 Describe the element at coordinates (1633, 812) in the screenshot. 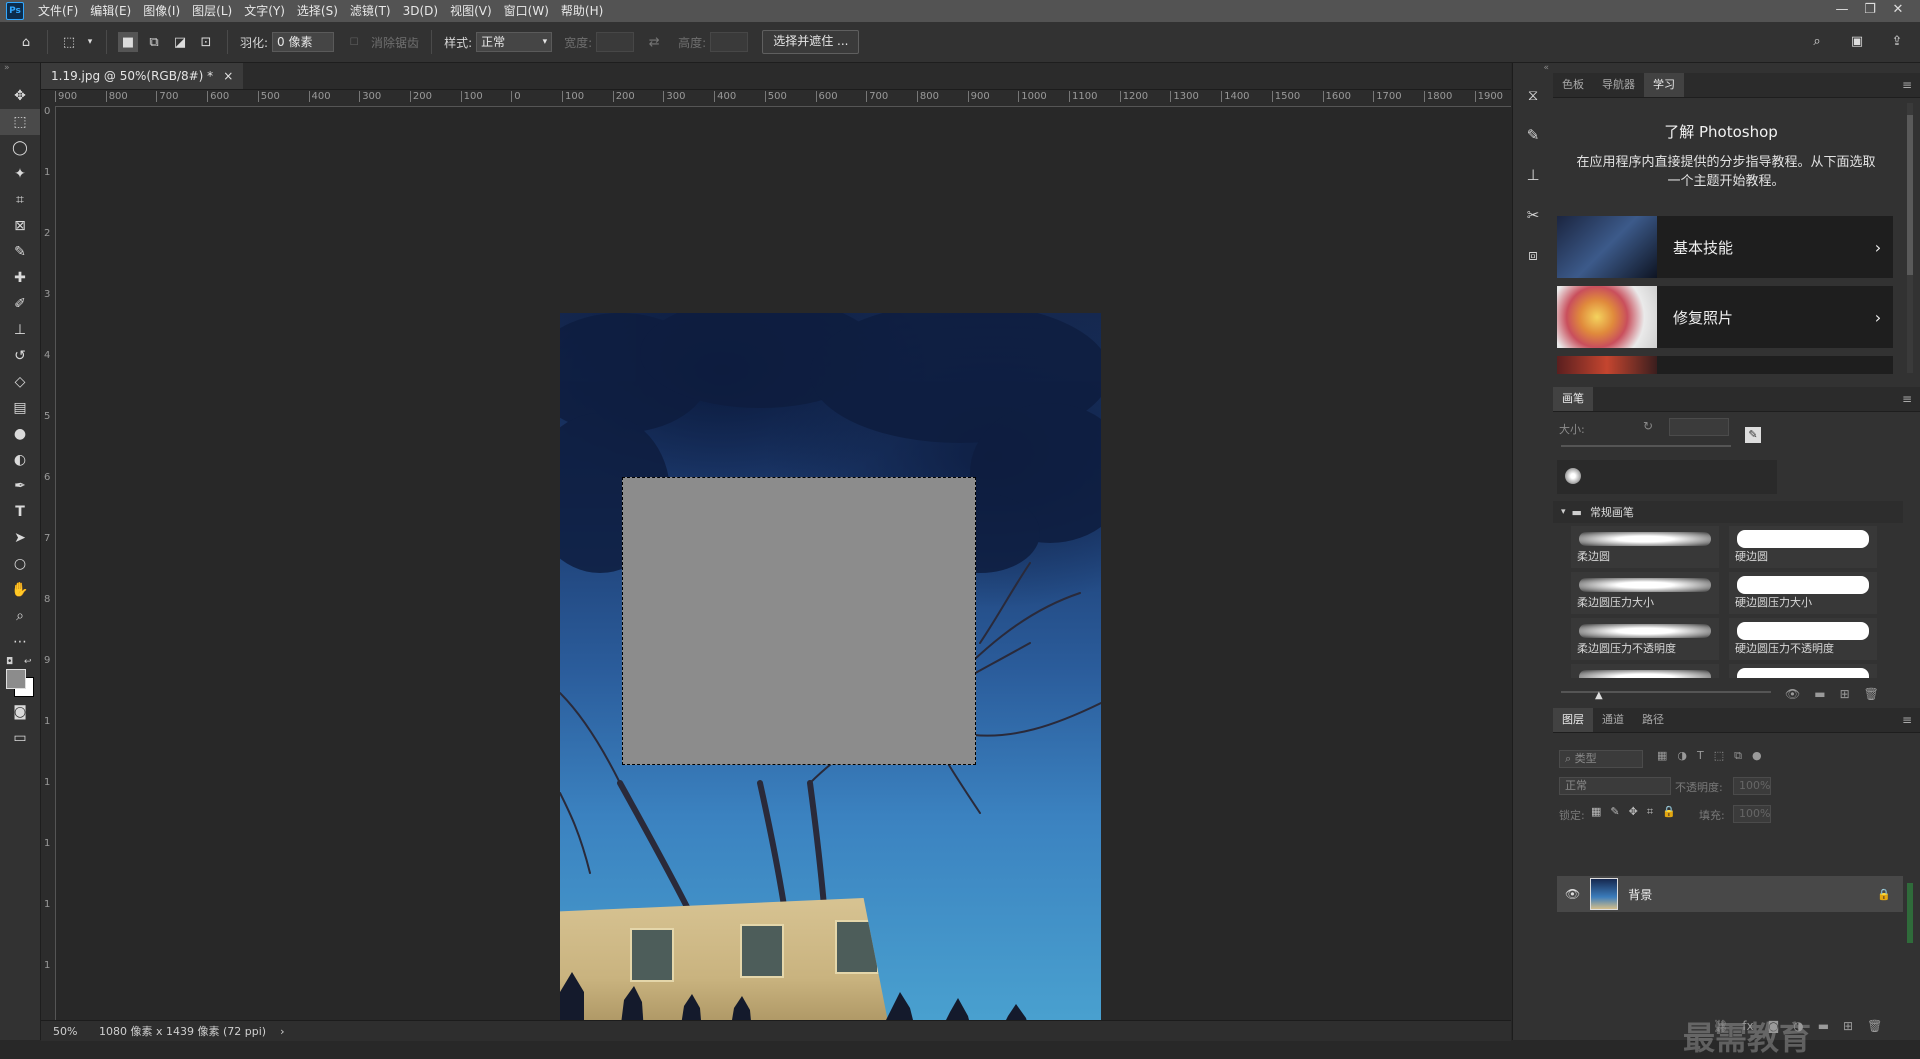

I see `lock-position-icon: ✥` at that location.